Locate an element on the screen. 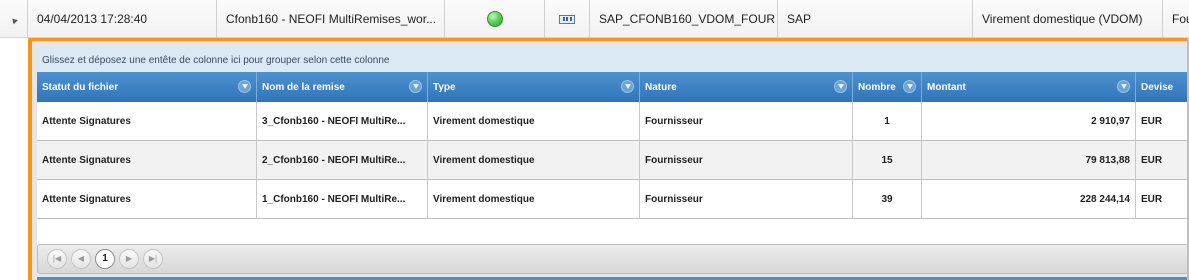 This screenshot has width=1189, height=280. collapse-arrow-icon is located at coordinates (13, 20).